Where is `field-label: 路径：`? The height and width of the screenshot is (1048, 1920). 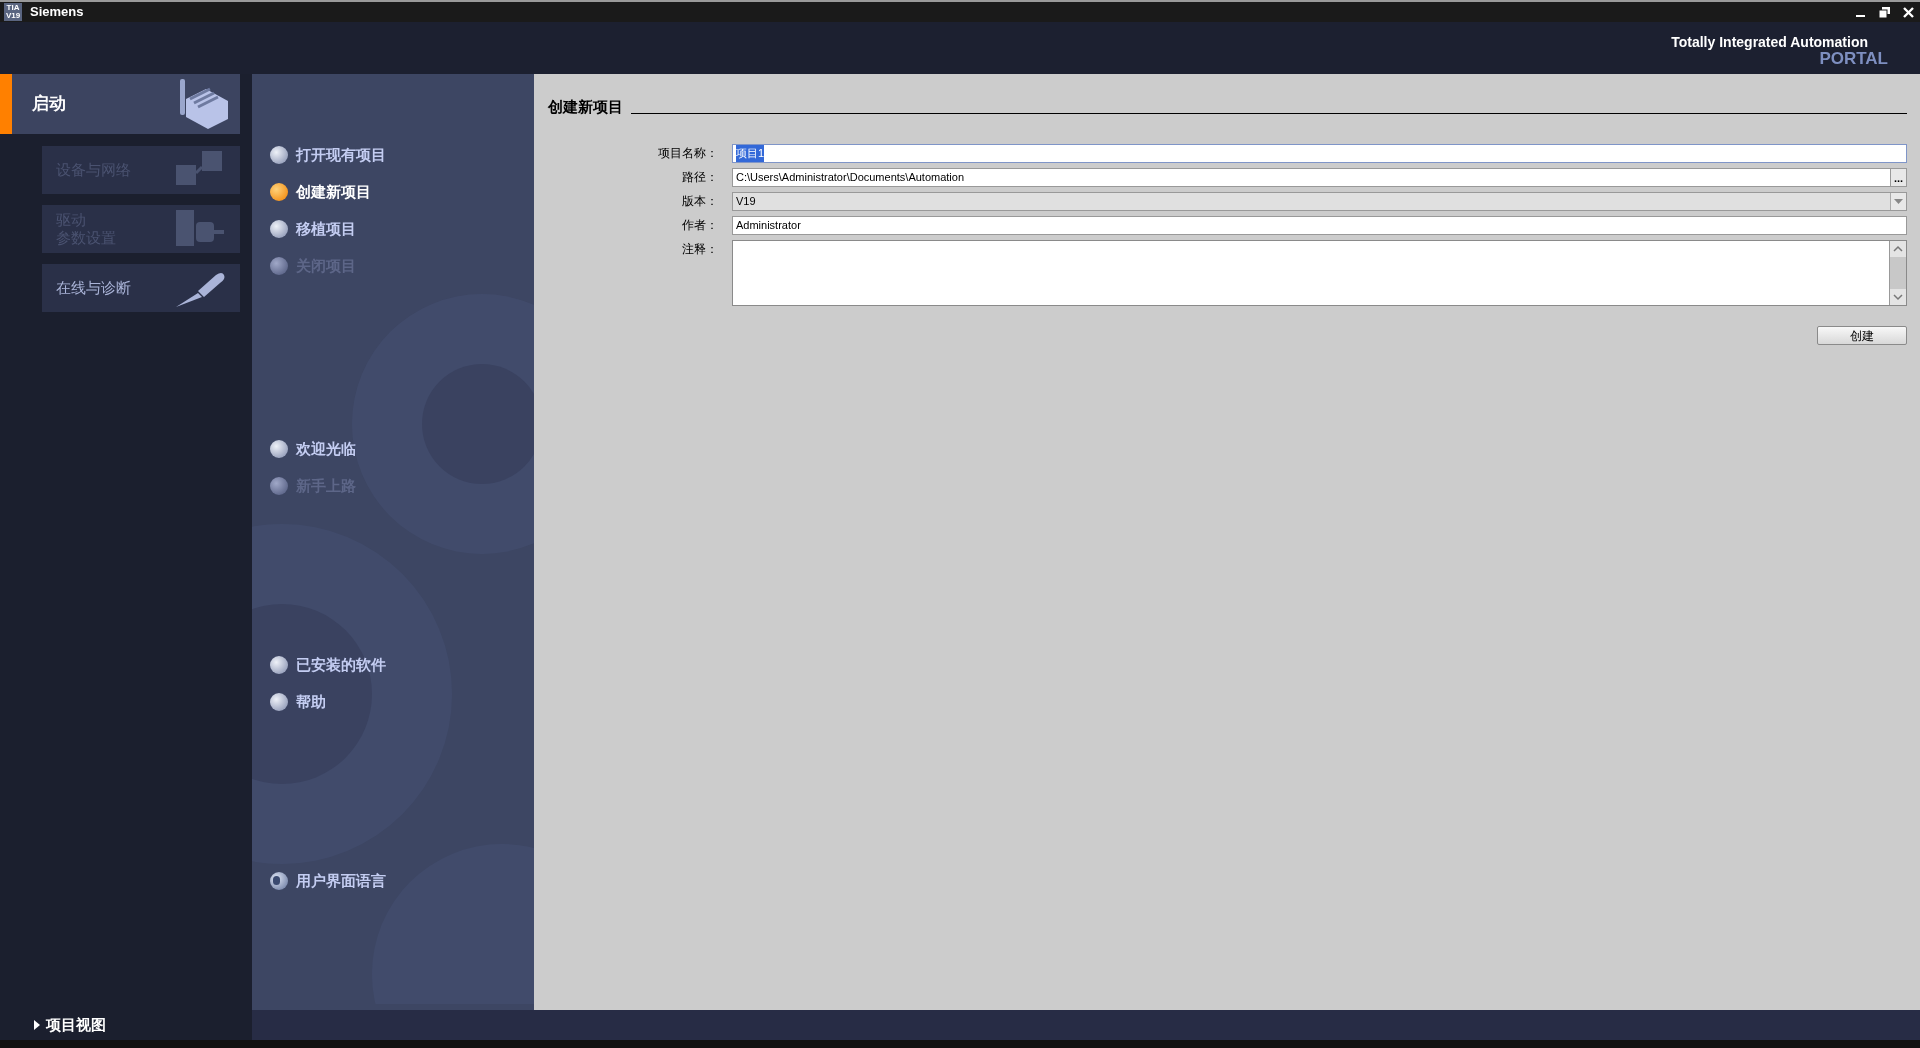 field-label: 路径： is located at coordinates (699, 177).